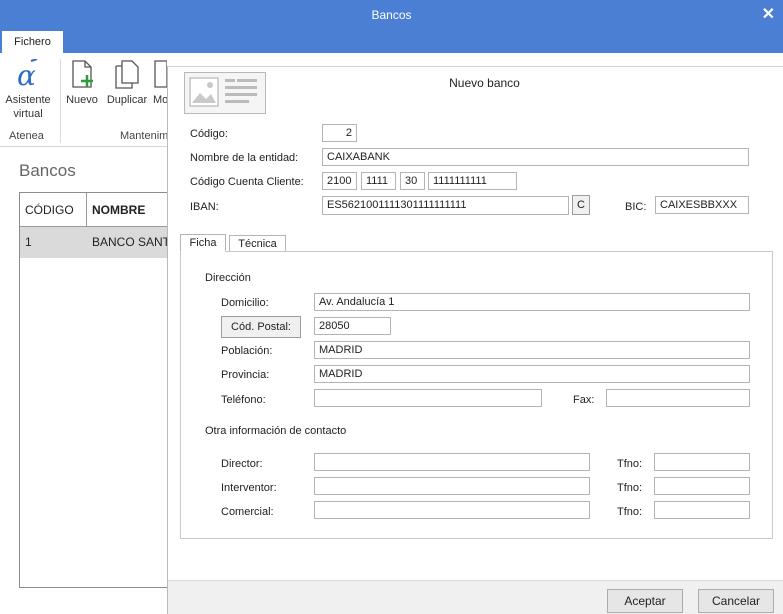 Image resolution: width=783 pixels, height=614 pixels. What do you see at coordinates (82, 100) in the screenshot?
I see `nuevo-label: Nuevo` at bounding box center [82, 100].